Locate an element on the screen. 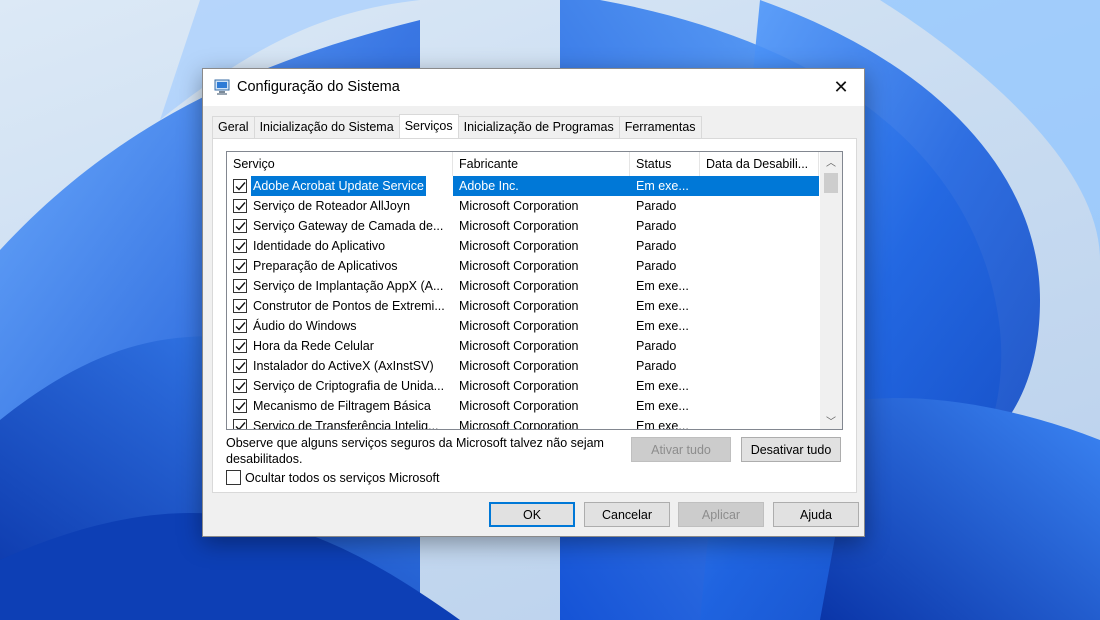 The image size is (1100, 620). title-bar: Configuração do Sistema ✕ is located at coordinates (533, 87).